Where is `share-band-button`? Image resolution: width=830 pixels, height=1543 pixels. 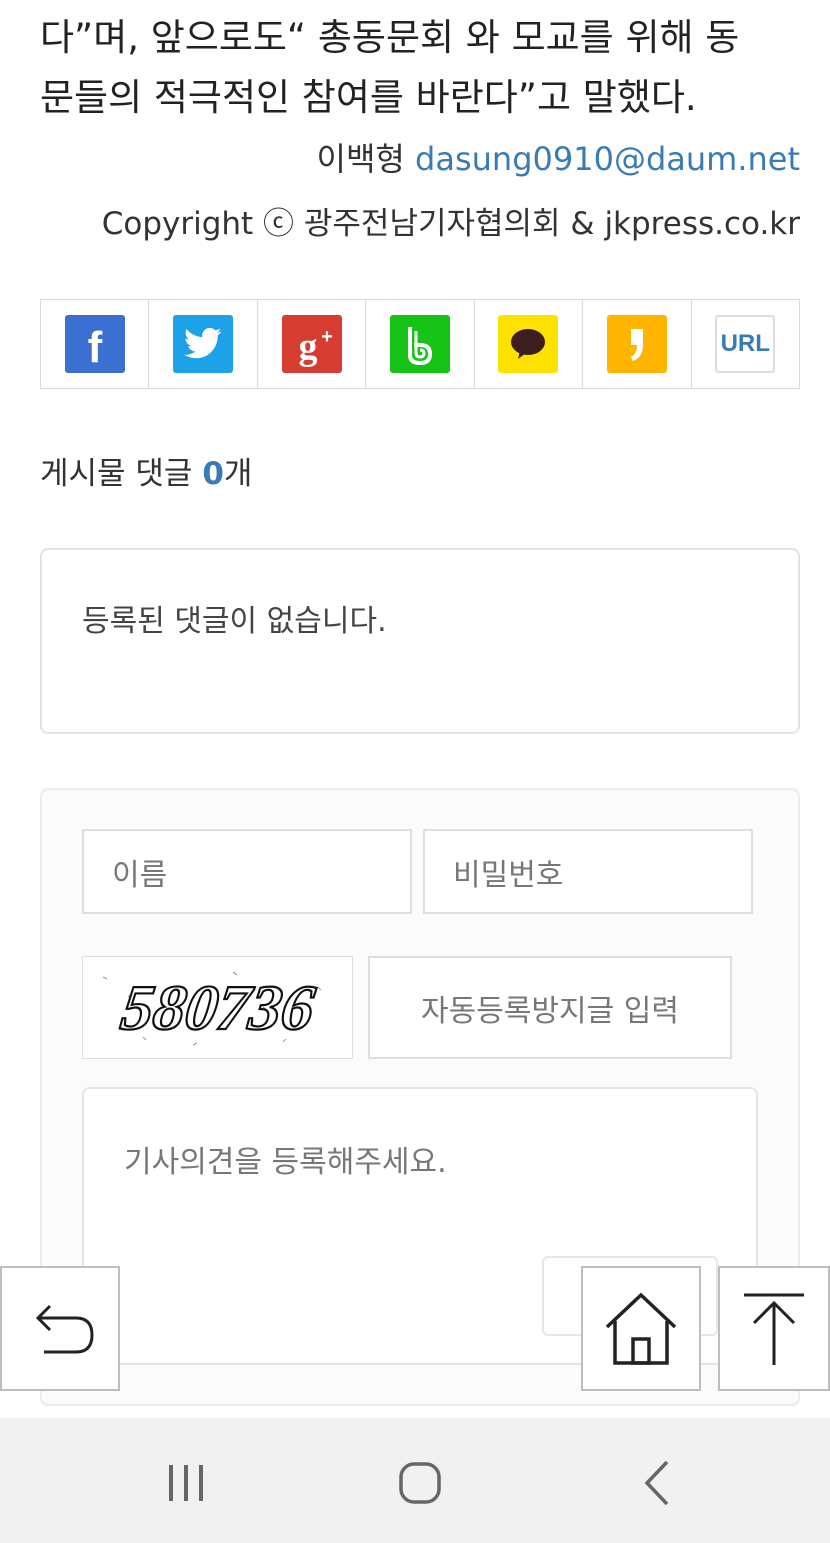 share-band-button is located at coordinates (420, 344).